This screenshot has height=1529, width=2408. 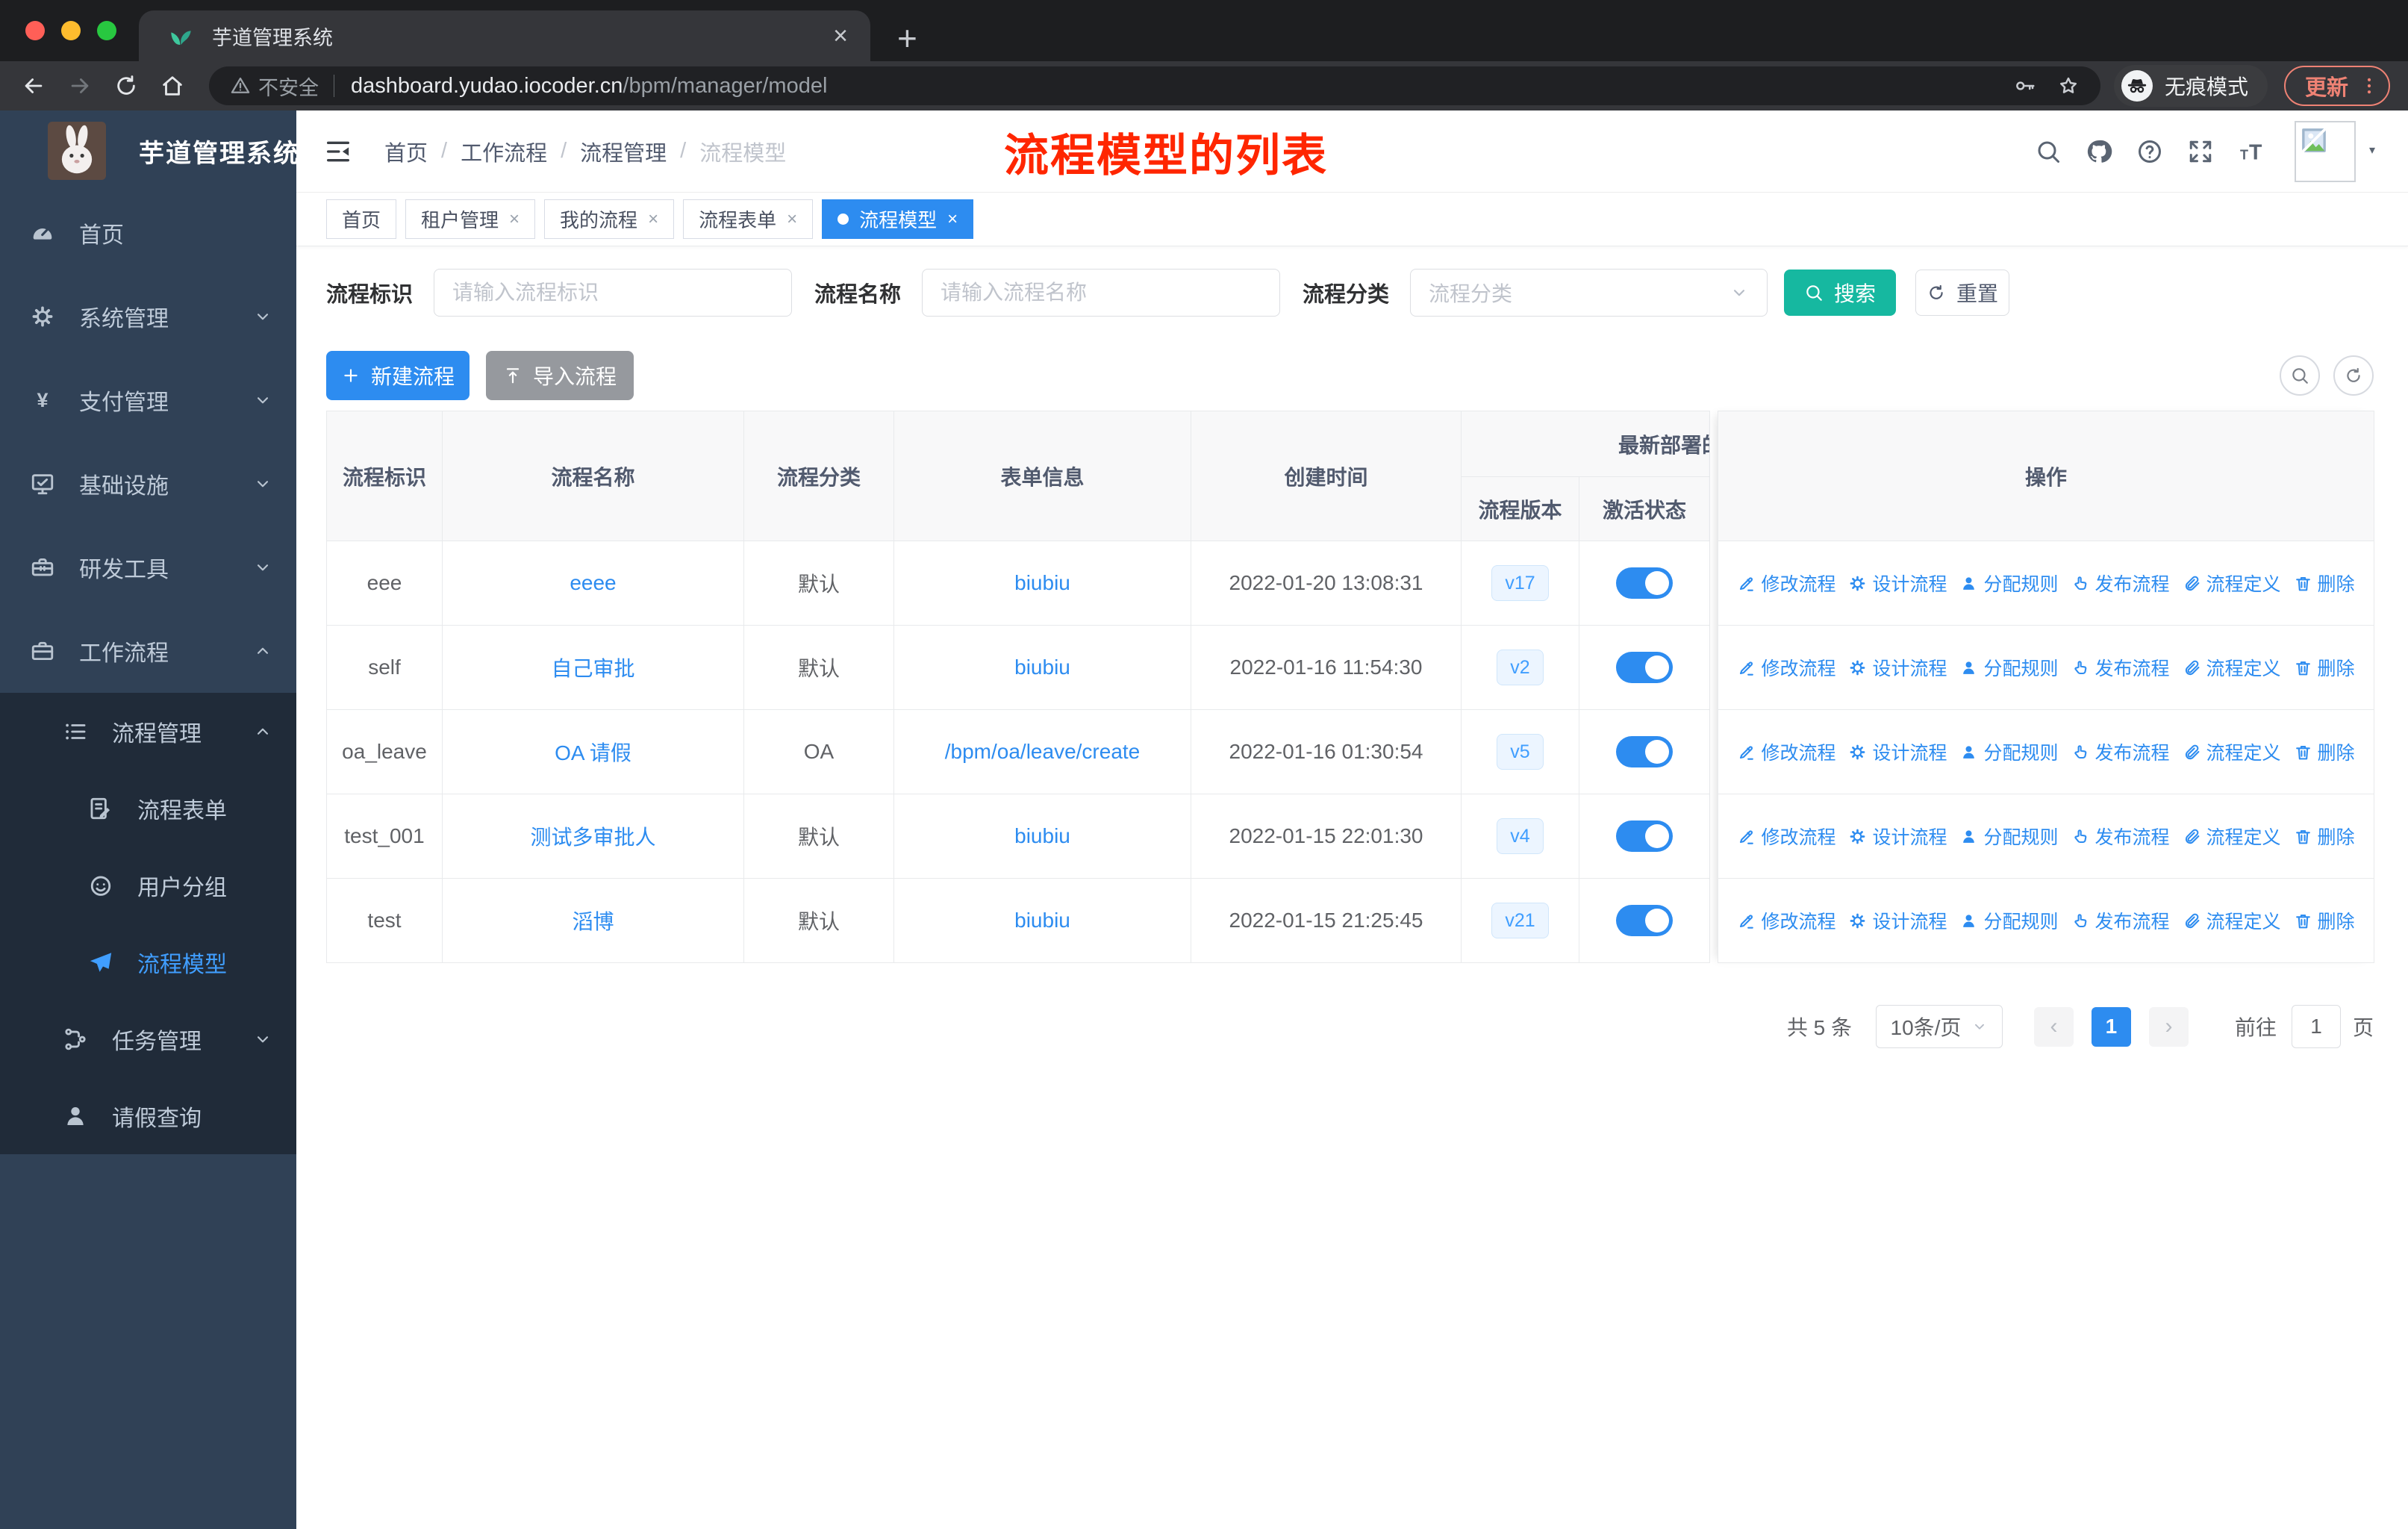 What do you see at coordinates (592, 668) in the screenshot?
I see `process-name-link: 自己审批` at bounding box center [592, 668].